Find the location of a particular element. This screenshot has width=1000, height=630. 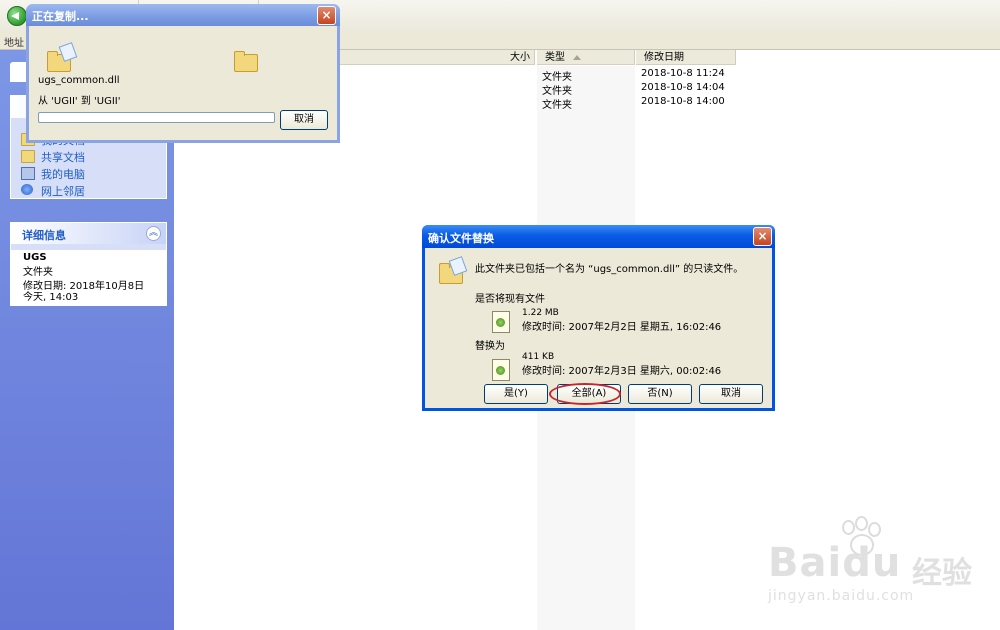

new-file-modified: 修改时间: 2007年2月3日 星期六, 00:02:46 is located at coordinates (622, 371).